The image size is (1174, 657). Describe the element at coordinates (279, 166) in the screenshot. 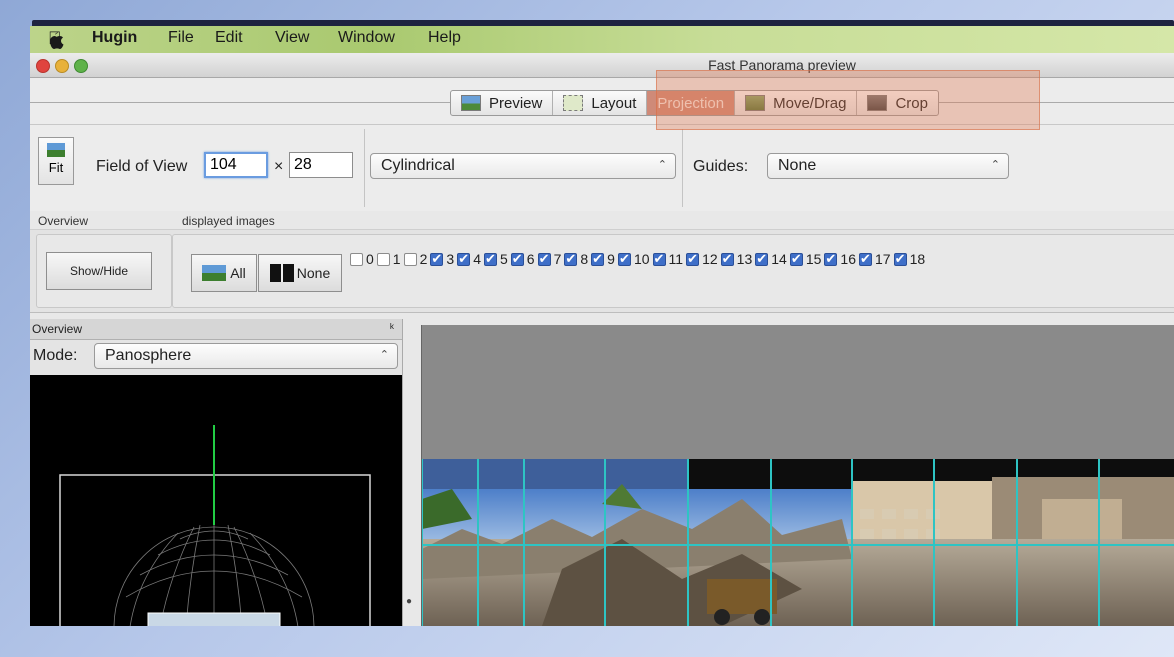

I see `times-sign: ×` at that location.